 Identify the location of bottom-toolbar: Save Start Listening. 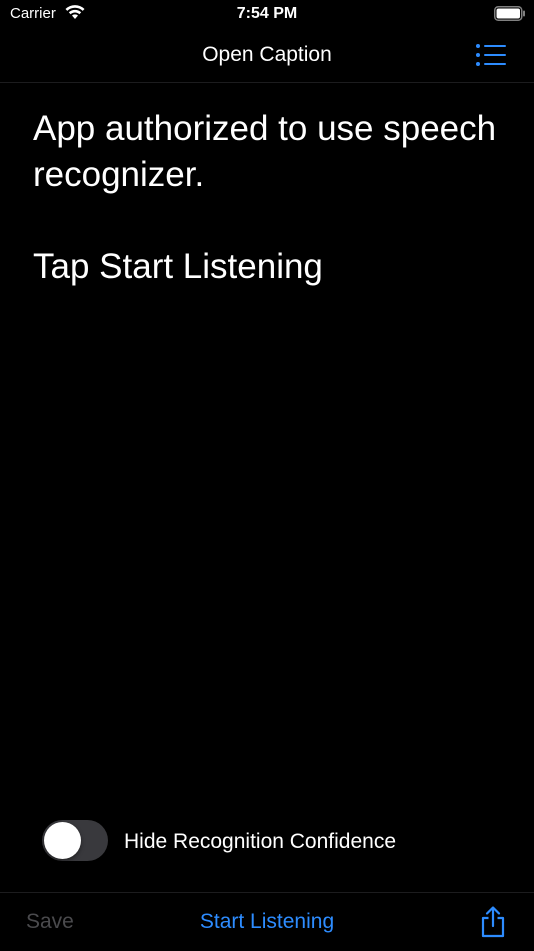
(267, 921).